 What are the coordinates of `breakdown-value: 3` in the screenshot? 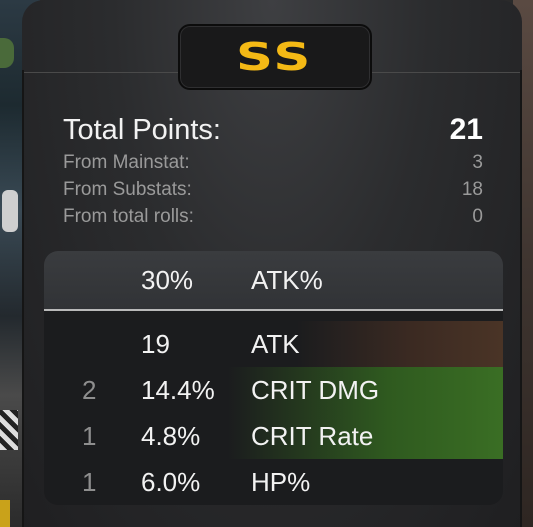 It's located at (477, 162).